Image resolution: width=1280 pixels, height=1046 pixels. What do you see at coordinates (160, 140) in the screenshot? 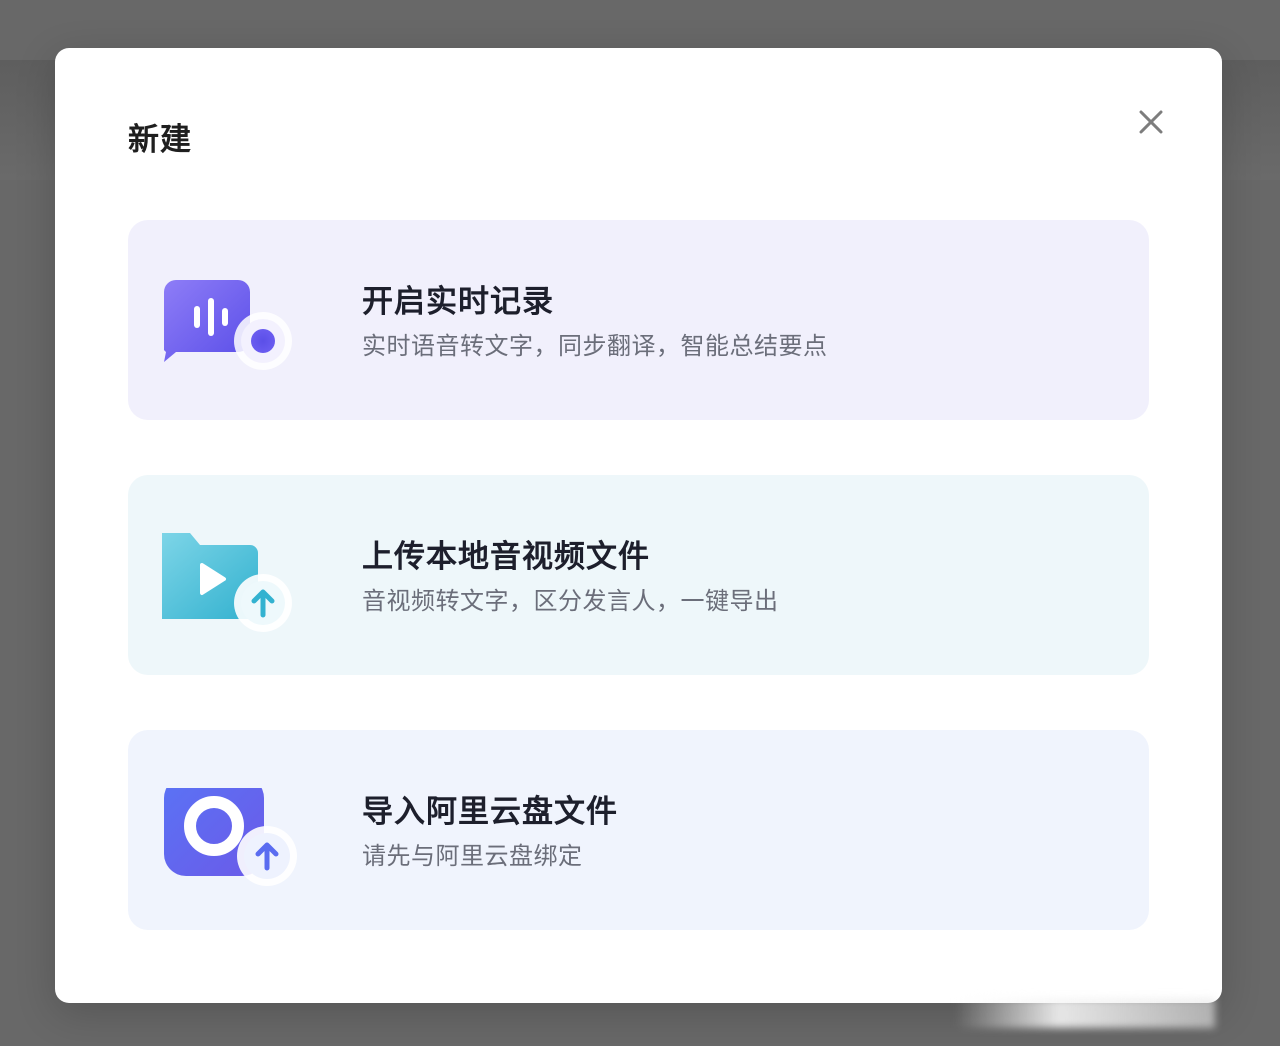
I see `dialog-title: 新建` at bounding box center [160, 140].